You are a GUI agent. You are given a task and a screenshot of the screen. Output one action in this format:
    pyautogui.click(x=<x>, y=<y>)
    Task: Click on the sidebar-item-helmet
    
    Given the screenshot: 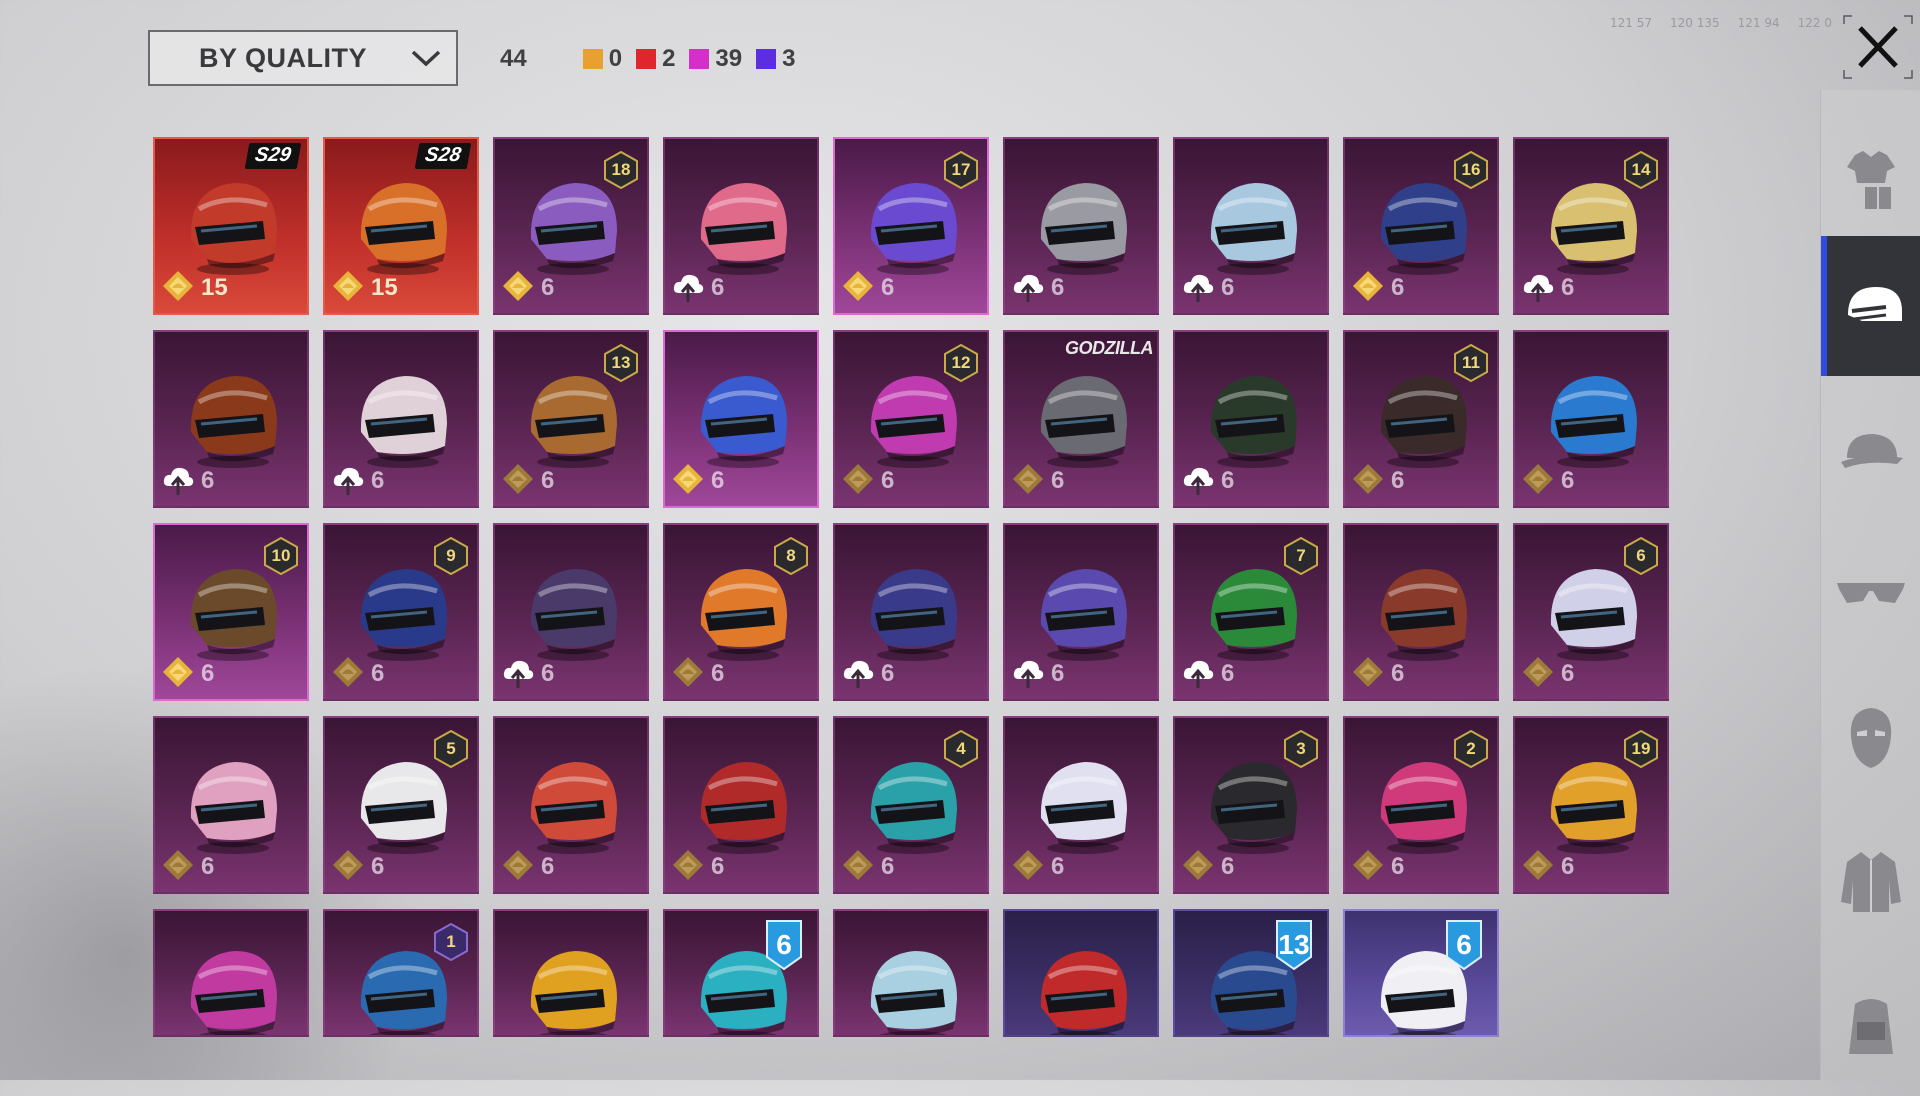 What is the action you would take?
    pyautogui.click(x=1870, y=306)
    